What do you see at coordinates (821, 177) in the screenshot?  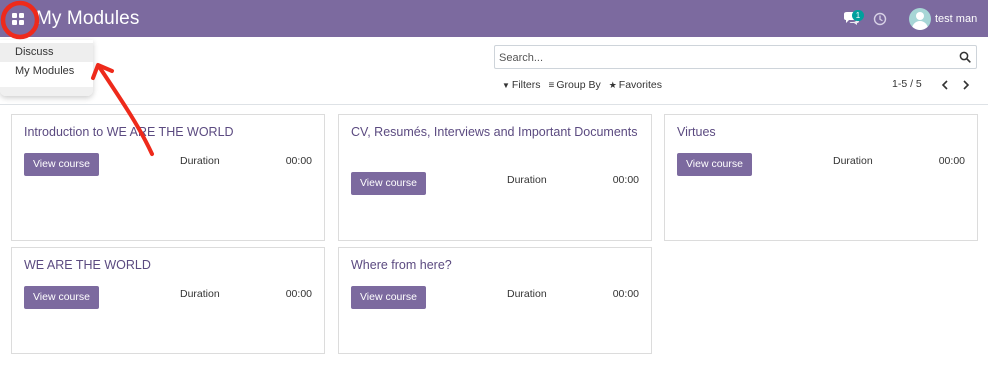 I see `course-card: Virtues View course Duration 00:00` at bounding box center [821, 177].